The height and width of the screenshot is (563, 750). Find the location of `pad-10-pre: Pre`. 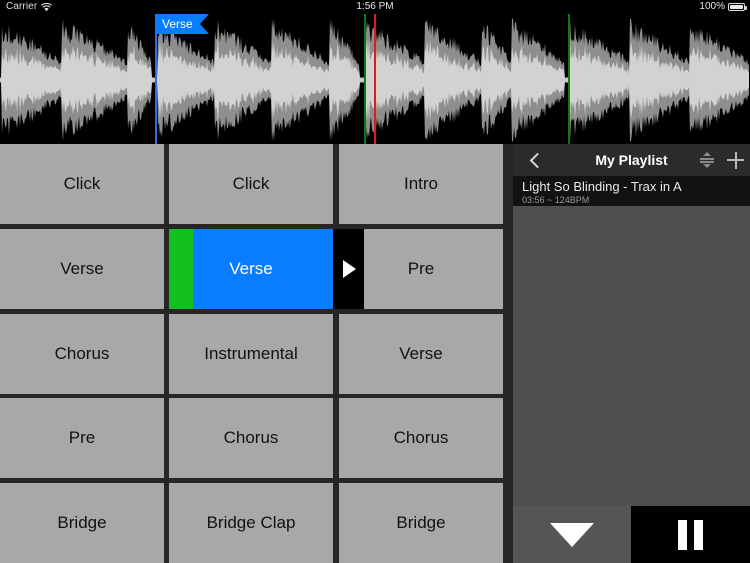

pad-10-pre: Pre is located at coordinates (82, 438).